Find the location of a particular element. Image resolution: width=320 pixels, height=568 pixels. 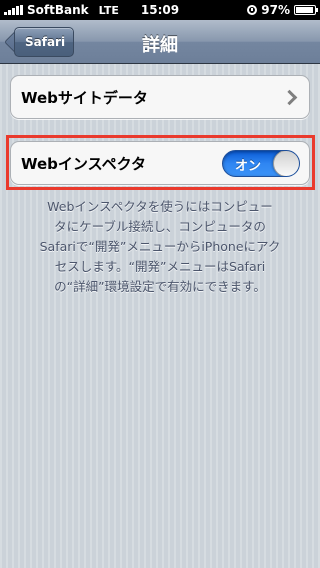

rotation-lock-icon is located at coordinates (252, 10).